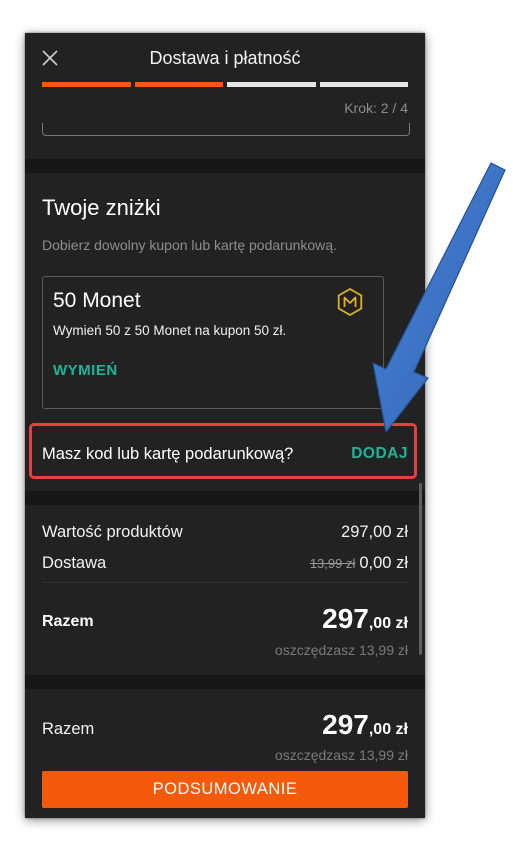 This screenshot has height=850, width=513. I want to click on footer-total-amount: 297,00 zł, so click(365, 725).